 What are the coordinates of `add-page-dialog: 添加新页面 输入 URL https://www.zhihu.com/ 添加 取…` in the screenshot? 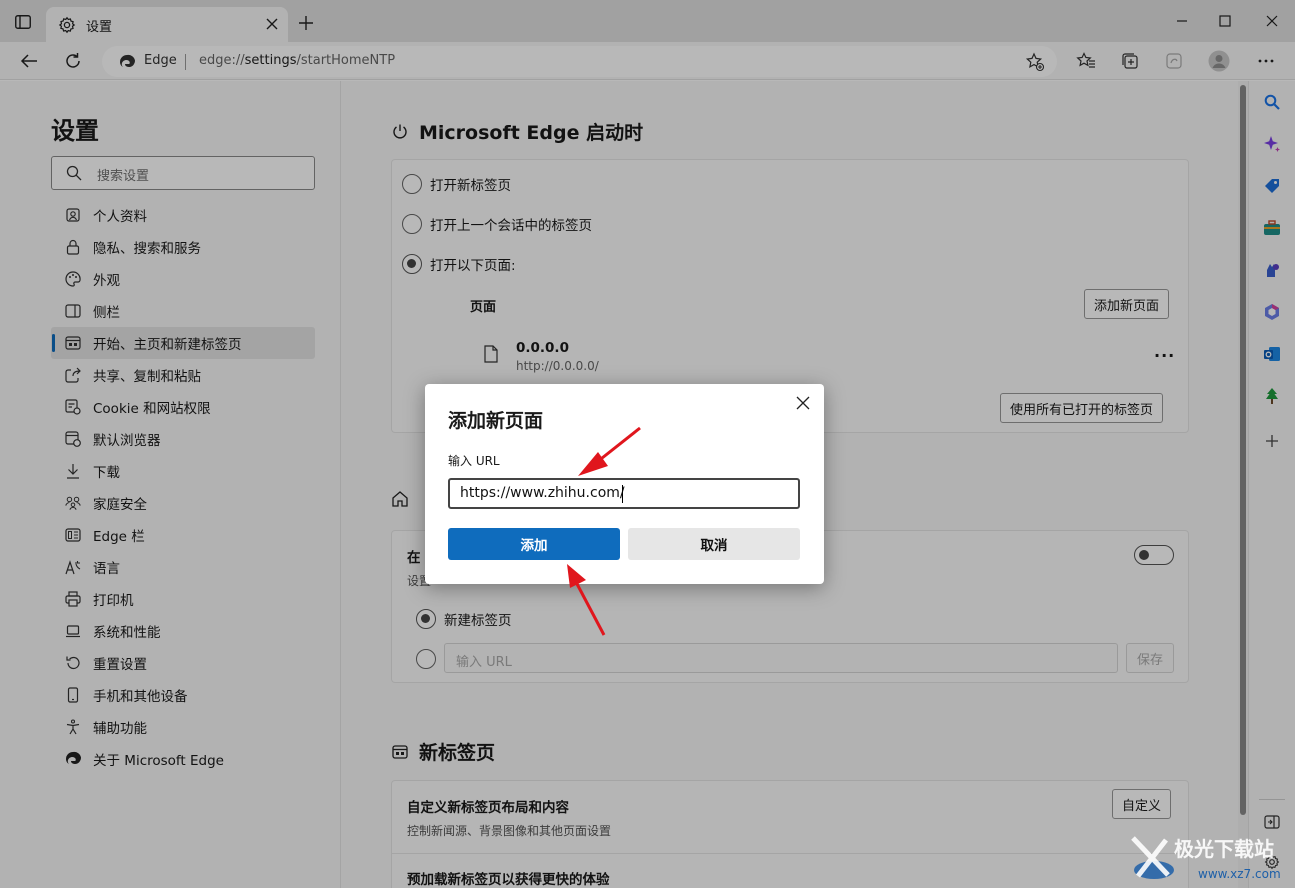 It's located at (624, 484).